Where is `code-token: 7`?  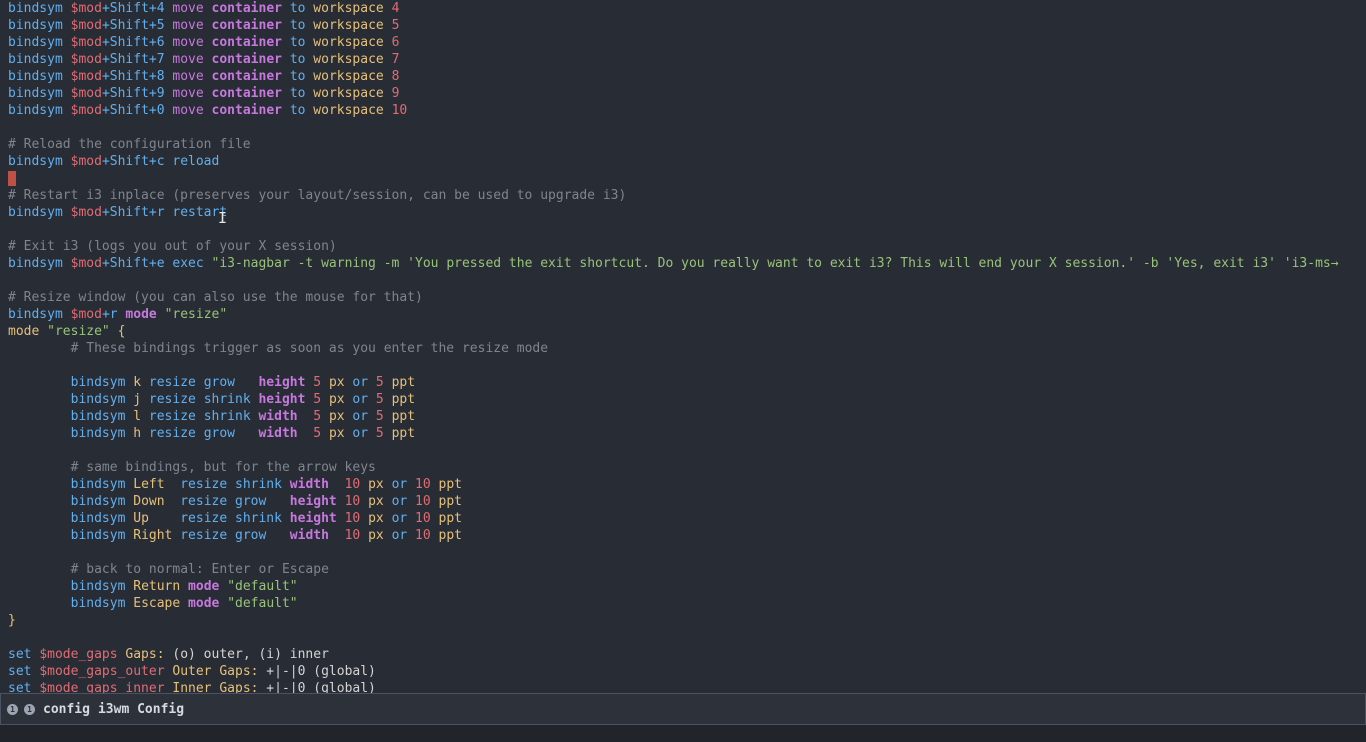 code-token: 7 is located at coordinates (395, 59).